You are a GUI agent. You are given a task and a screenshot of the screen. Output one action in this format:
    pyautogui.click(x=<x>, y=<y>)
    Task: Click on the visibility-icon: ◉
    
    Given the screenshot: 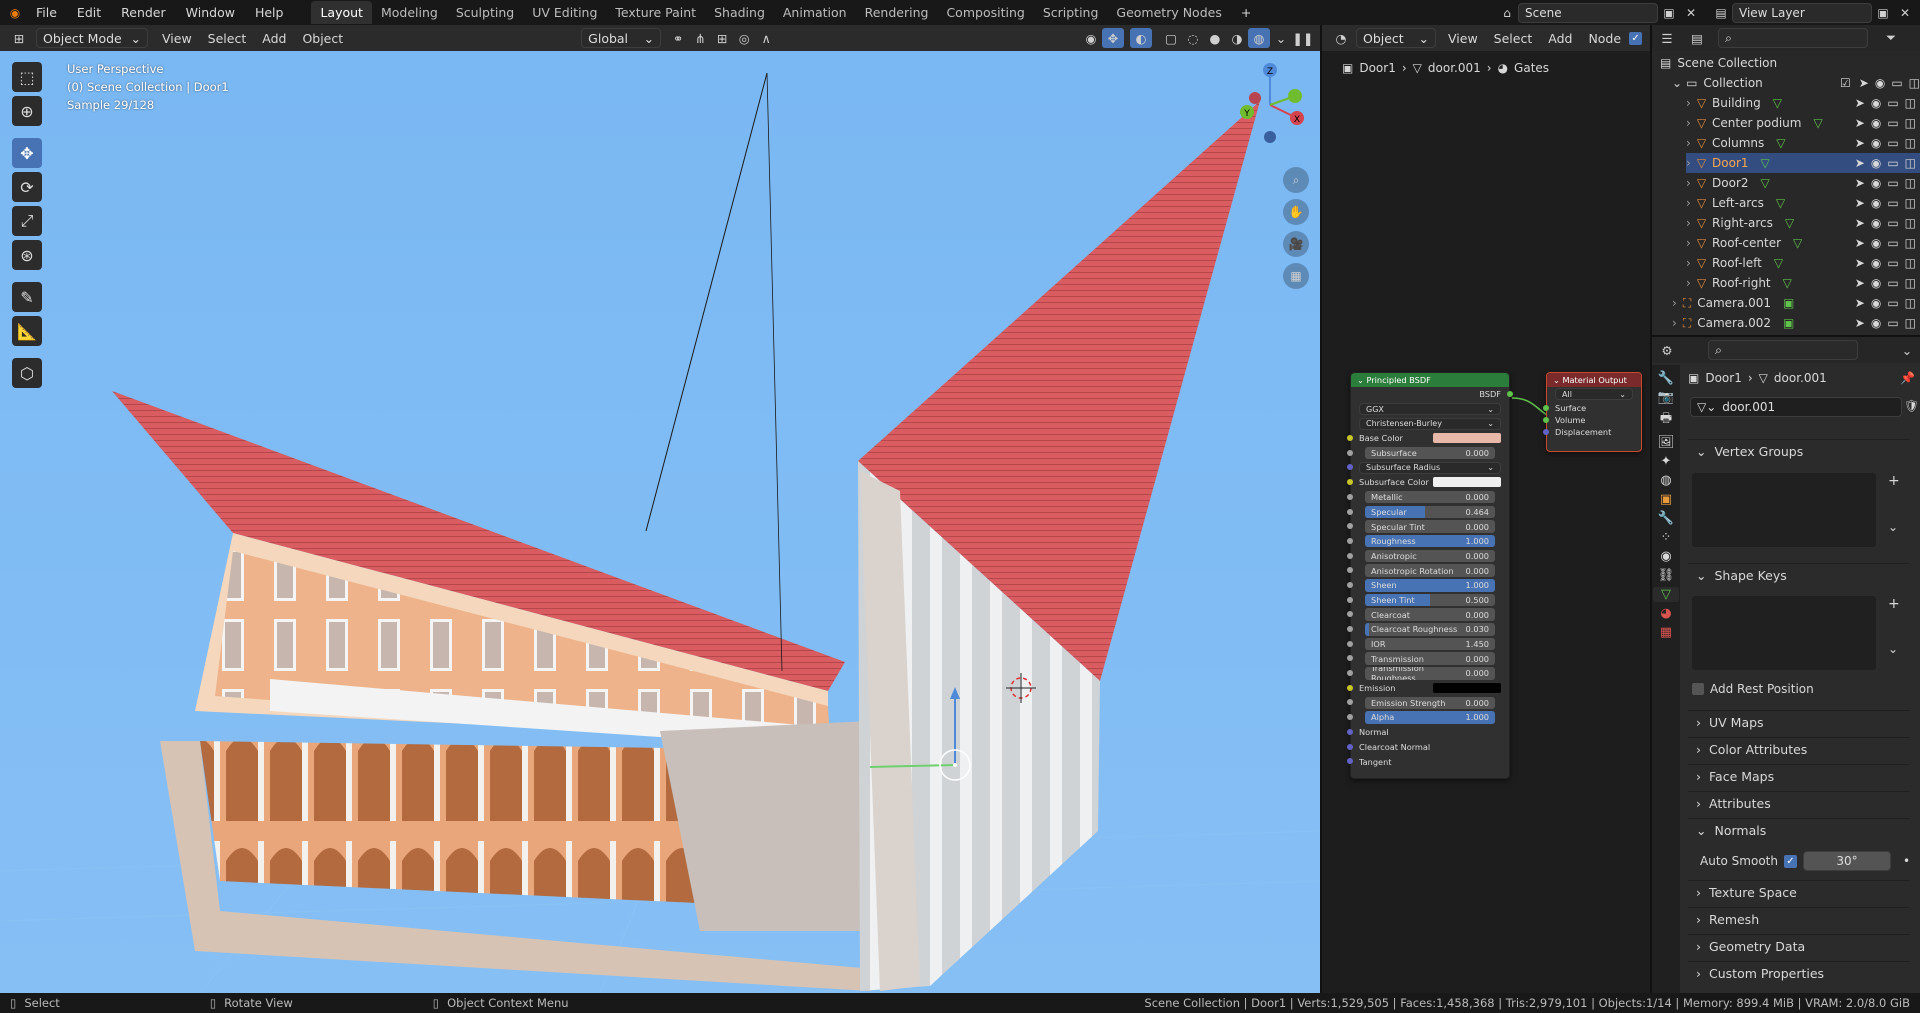 What is the action you would take?
    pyautogui.click(x=1091, y=38)
    